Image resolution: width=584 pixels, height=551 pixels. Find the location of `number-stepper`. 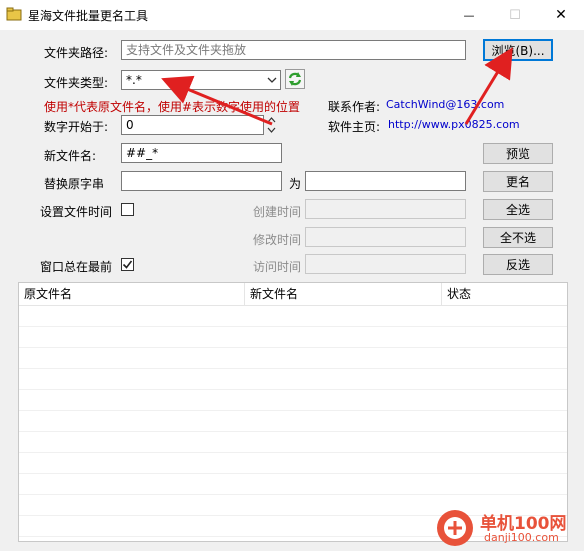

number-stepper is located at coordinates (271, 125).